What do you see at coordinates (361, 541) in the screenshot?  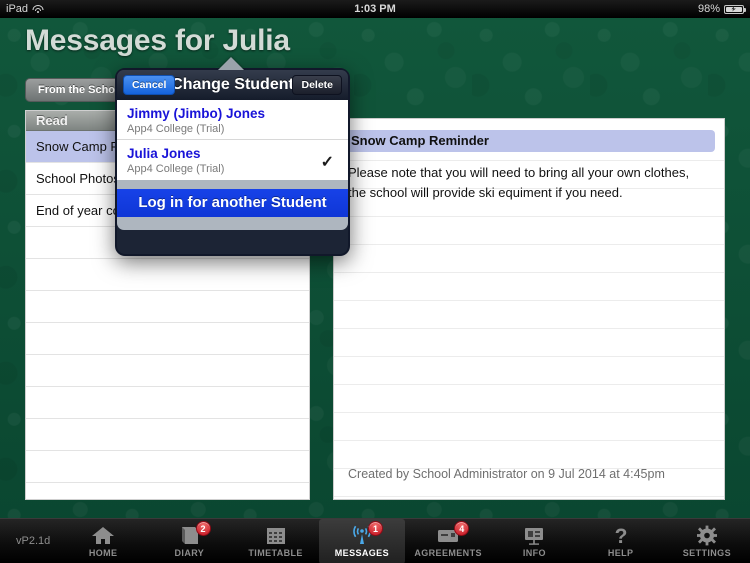 I see `tab-messages: 1 MESSAGES` at bounding box center [361, 541].